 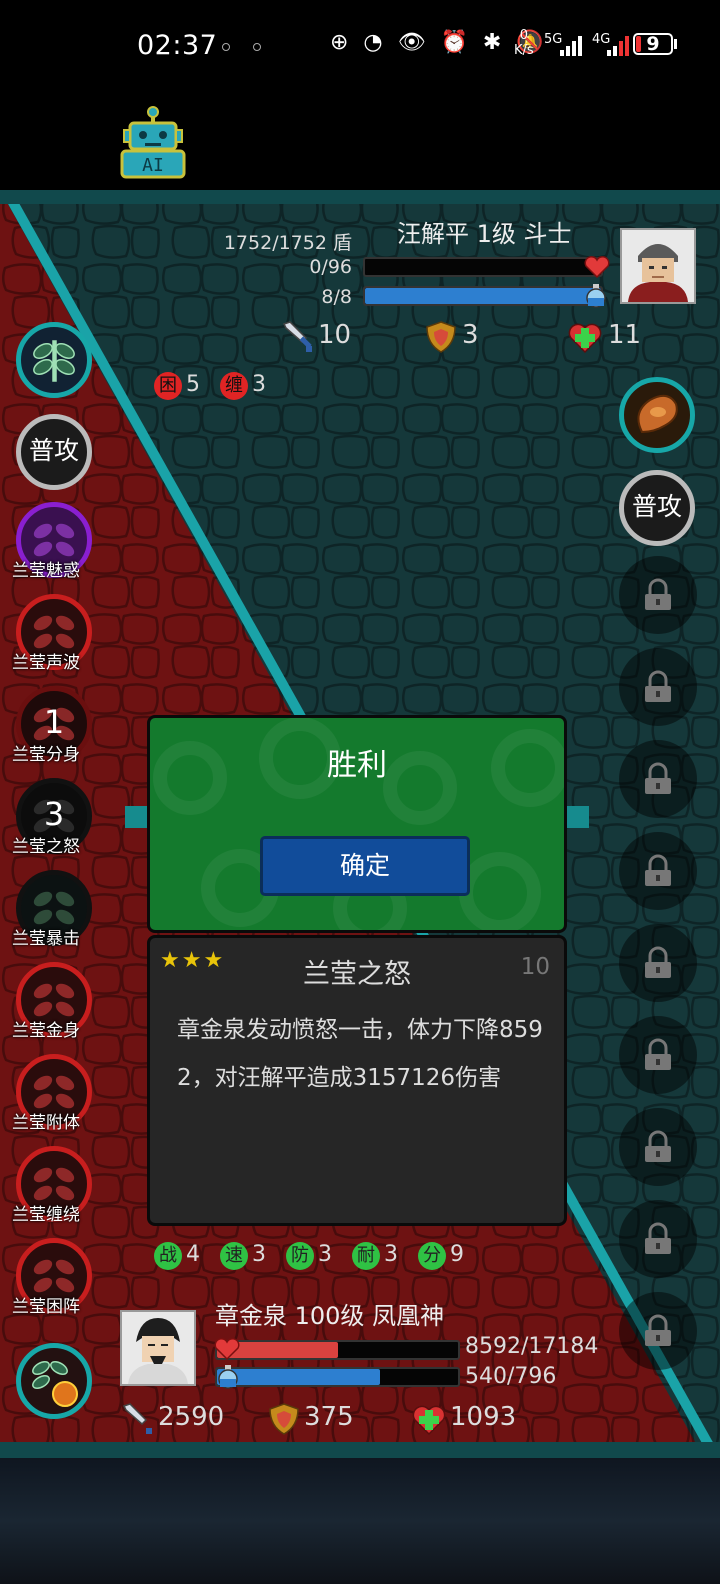 I want to click on enemy-mp-bar, so click(x=483, y=296).